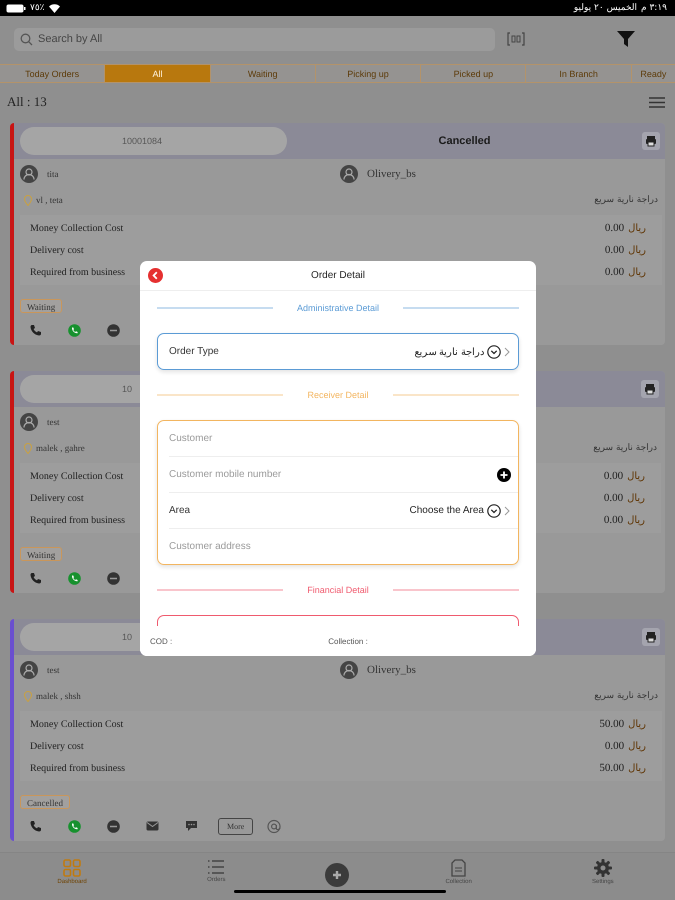 This screenshot has width=675, height=900. Describe the element at coordinates (343, 438) in the screenshot. I see `input-field: Customer` at that location.